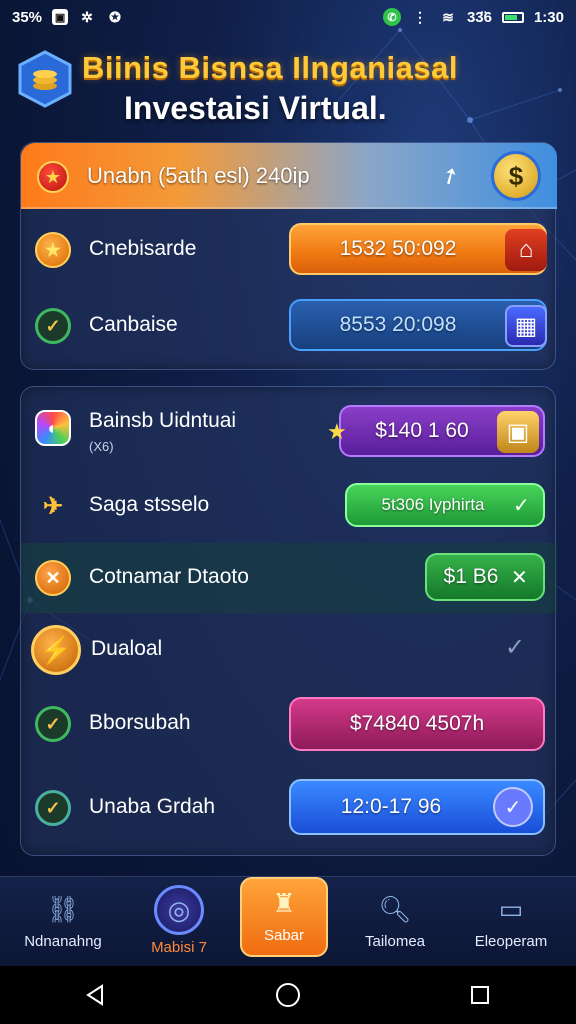 This screenshot has width=576, height=1024. Describe the element at coordinates (289, 650) in the screenshot. I see `list-item: ⚡ Dualoal ✓` at that location.